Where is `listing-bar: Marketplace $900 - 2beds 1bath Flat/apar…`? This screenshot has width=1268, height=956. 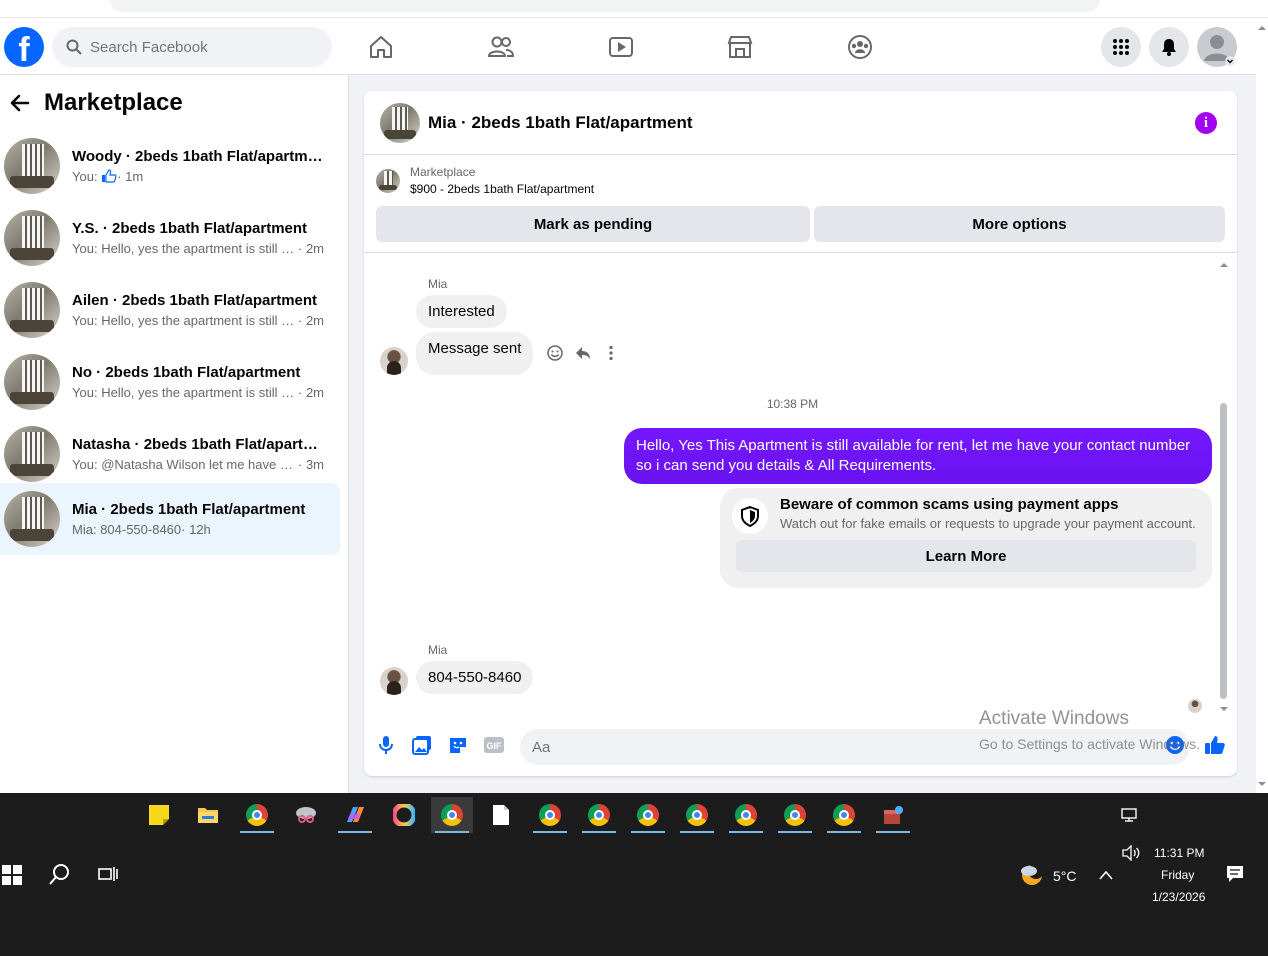
listing-bar: Marketplace $900 - 2beds 1bath Flat/apar… is located at coordinates (800, 204).